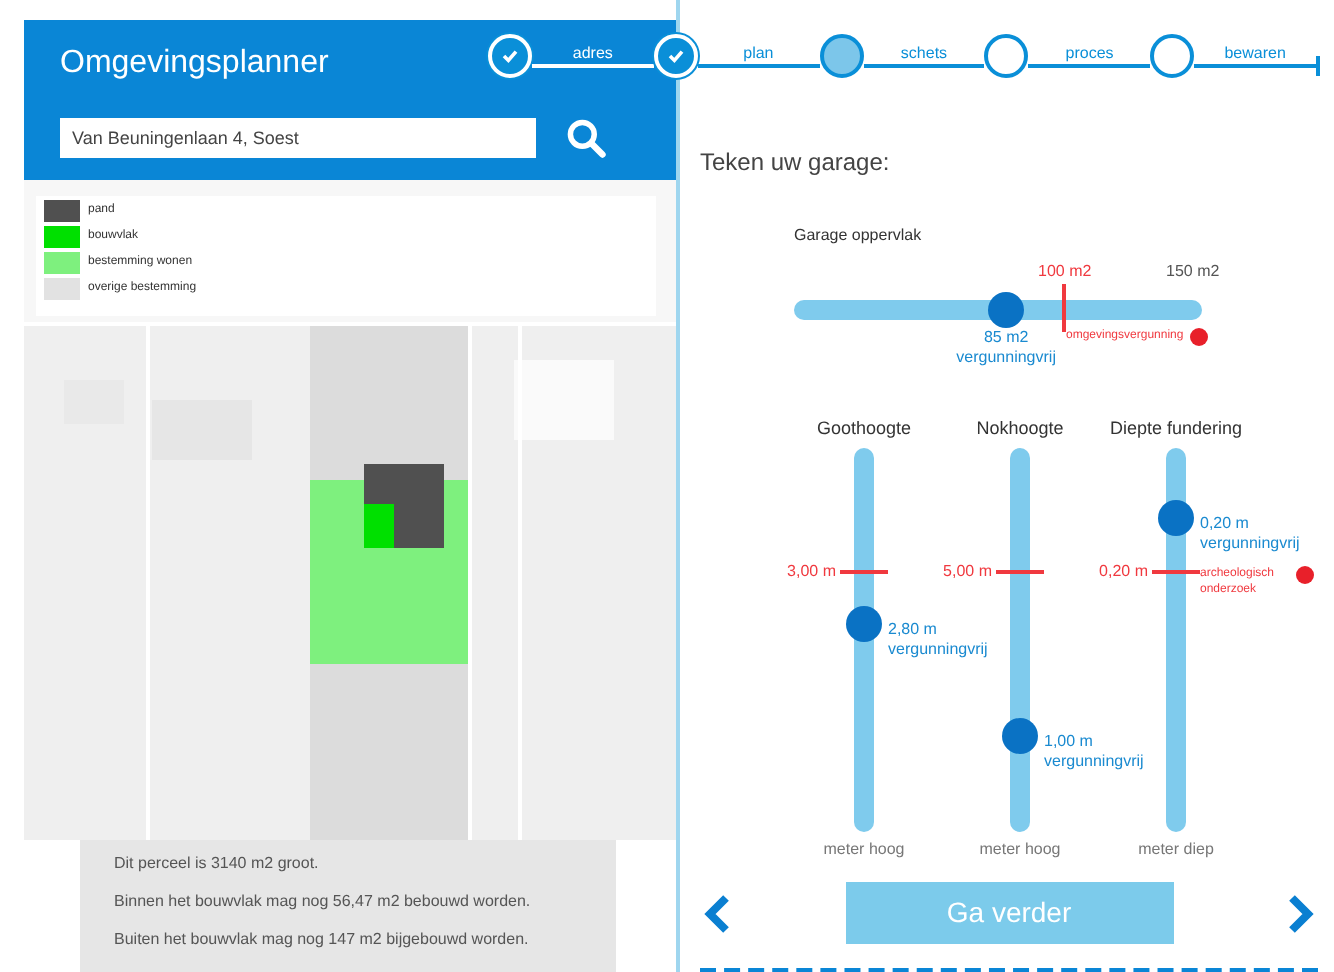  What do you see at coordinates (913, 630) in the screenshot?
I see `slider-value: 2,80 m` at bounding box center [913, 630].